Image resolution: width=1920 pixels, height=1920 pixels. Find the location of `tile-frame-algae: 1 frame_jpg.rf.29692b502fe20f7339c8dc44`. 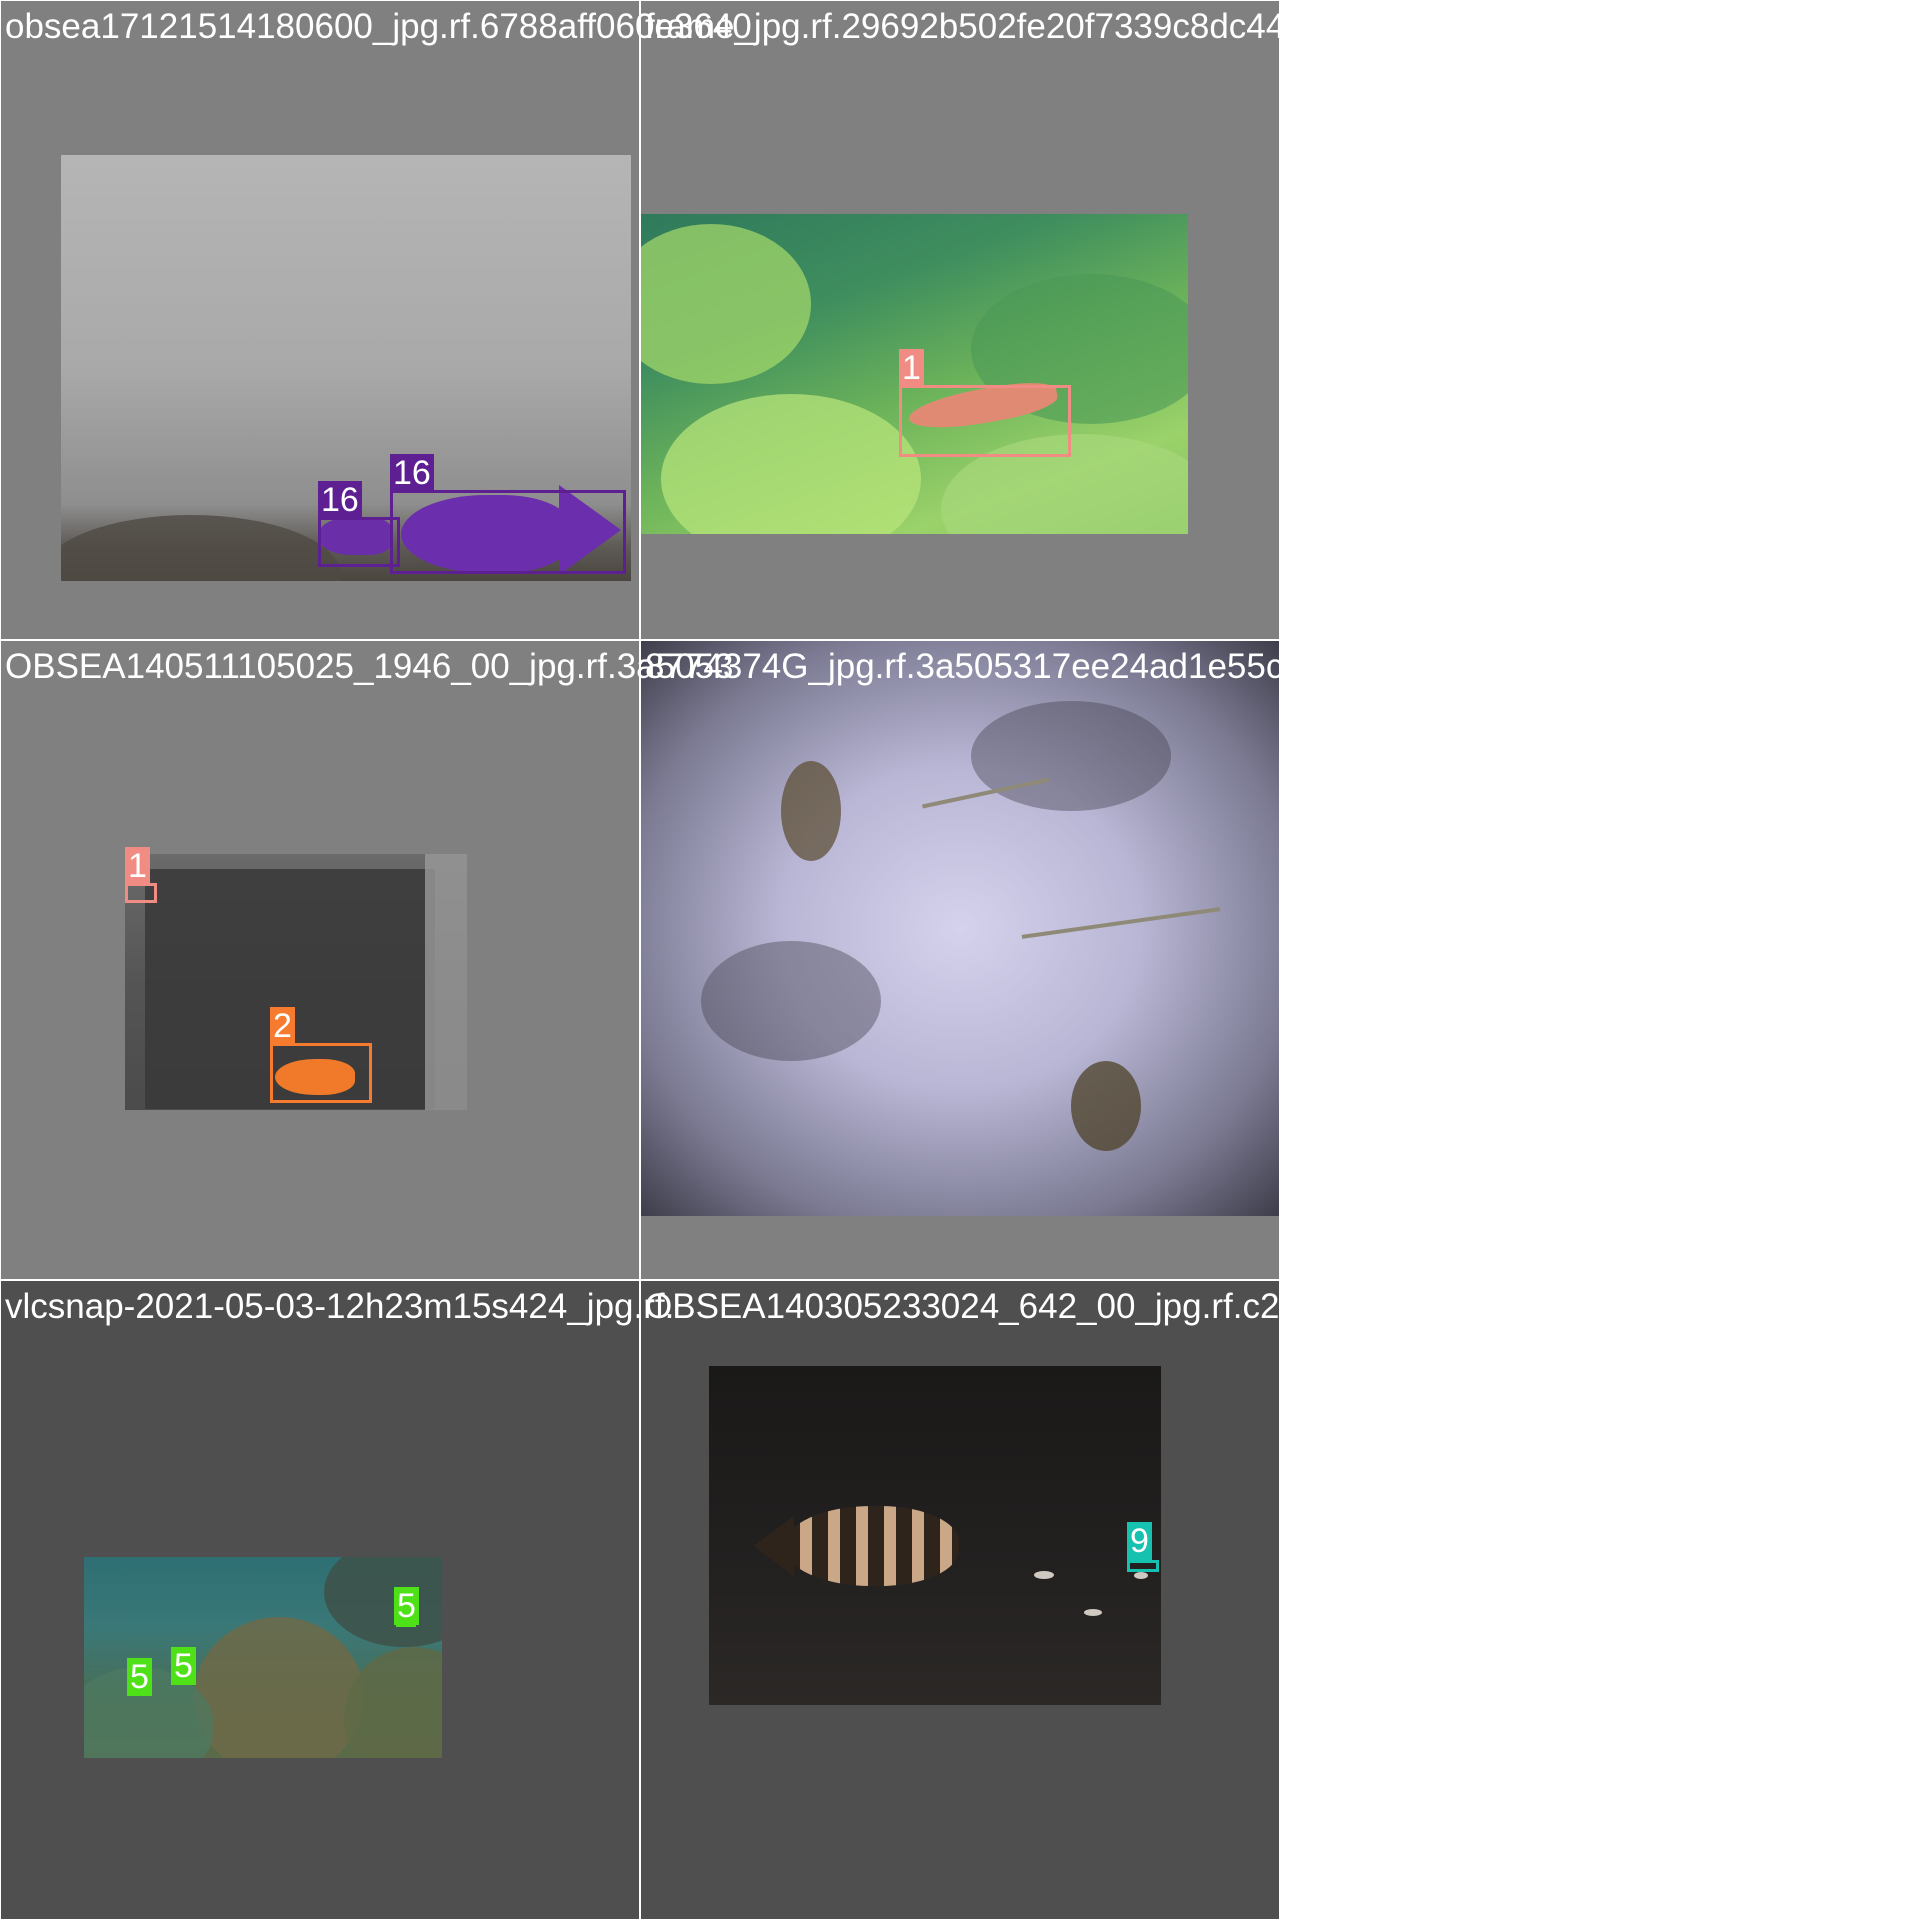

tile-frame-algae: 1 frame_jpg.rf.29692b502fe20f7339c8dc44 is located at coordinates (963, 320).